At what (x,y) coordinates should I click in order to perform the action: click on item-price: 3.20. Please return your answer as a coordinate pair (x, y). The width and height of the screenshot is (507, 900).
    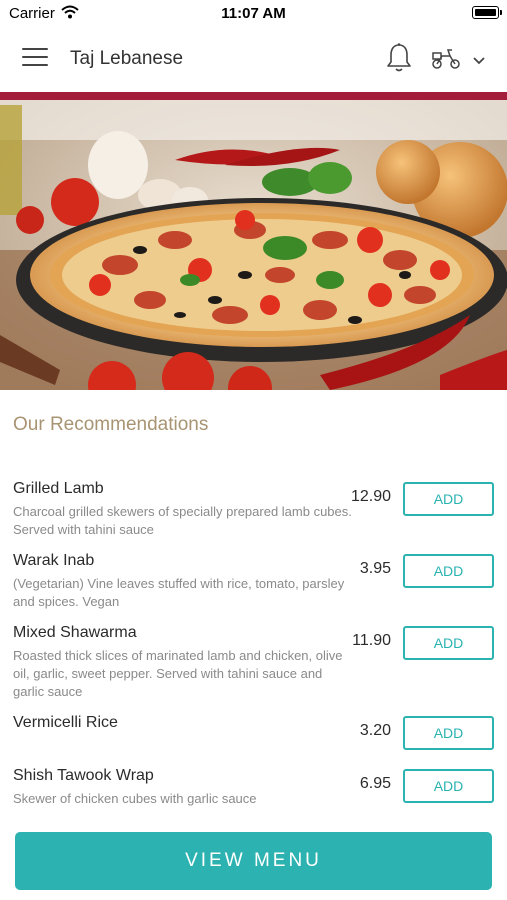
    Looking at the image, I should click on (375, 730).